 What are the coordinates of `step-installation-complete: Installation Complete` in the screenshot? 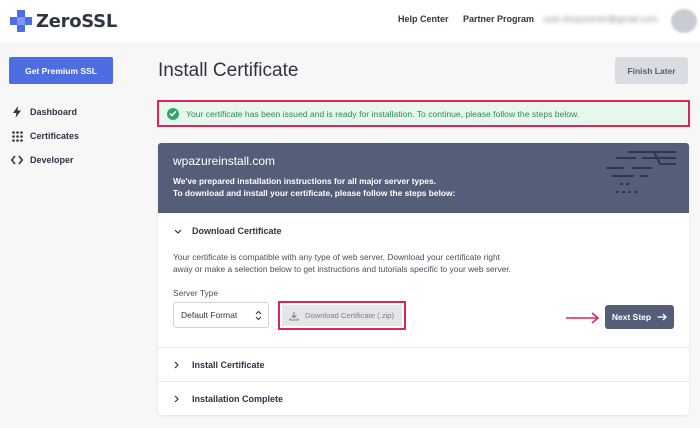 It's located at (423, 398).